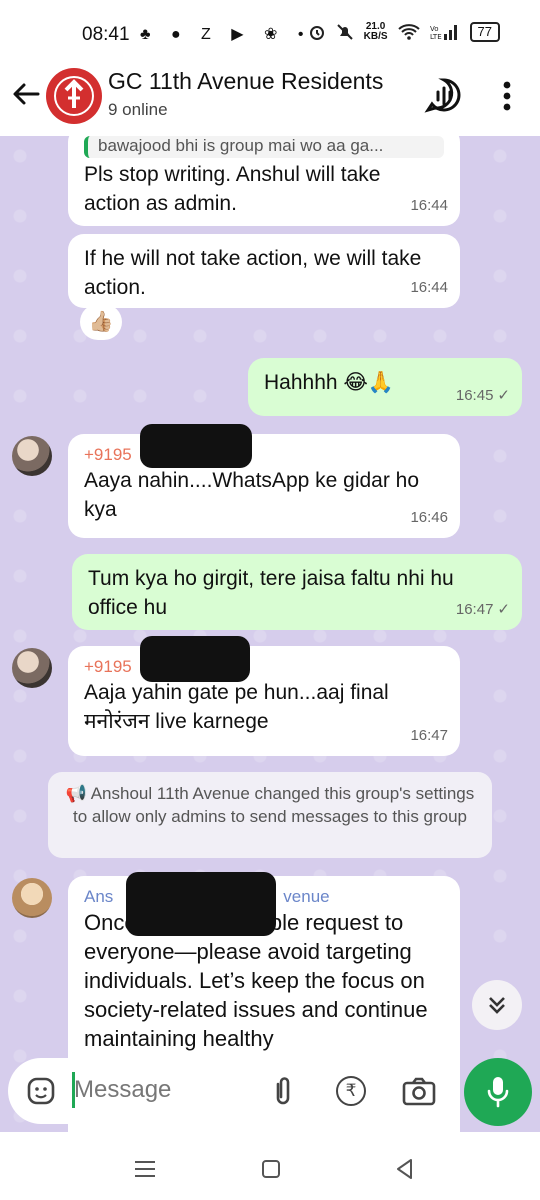  I want to click on more-options-icon, so click(507, 96).